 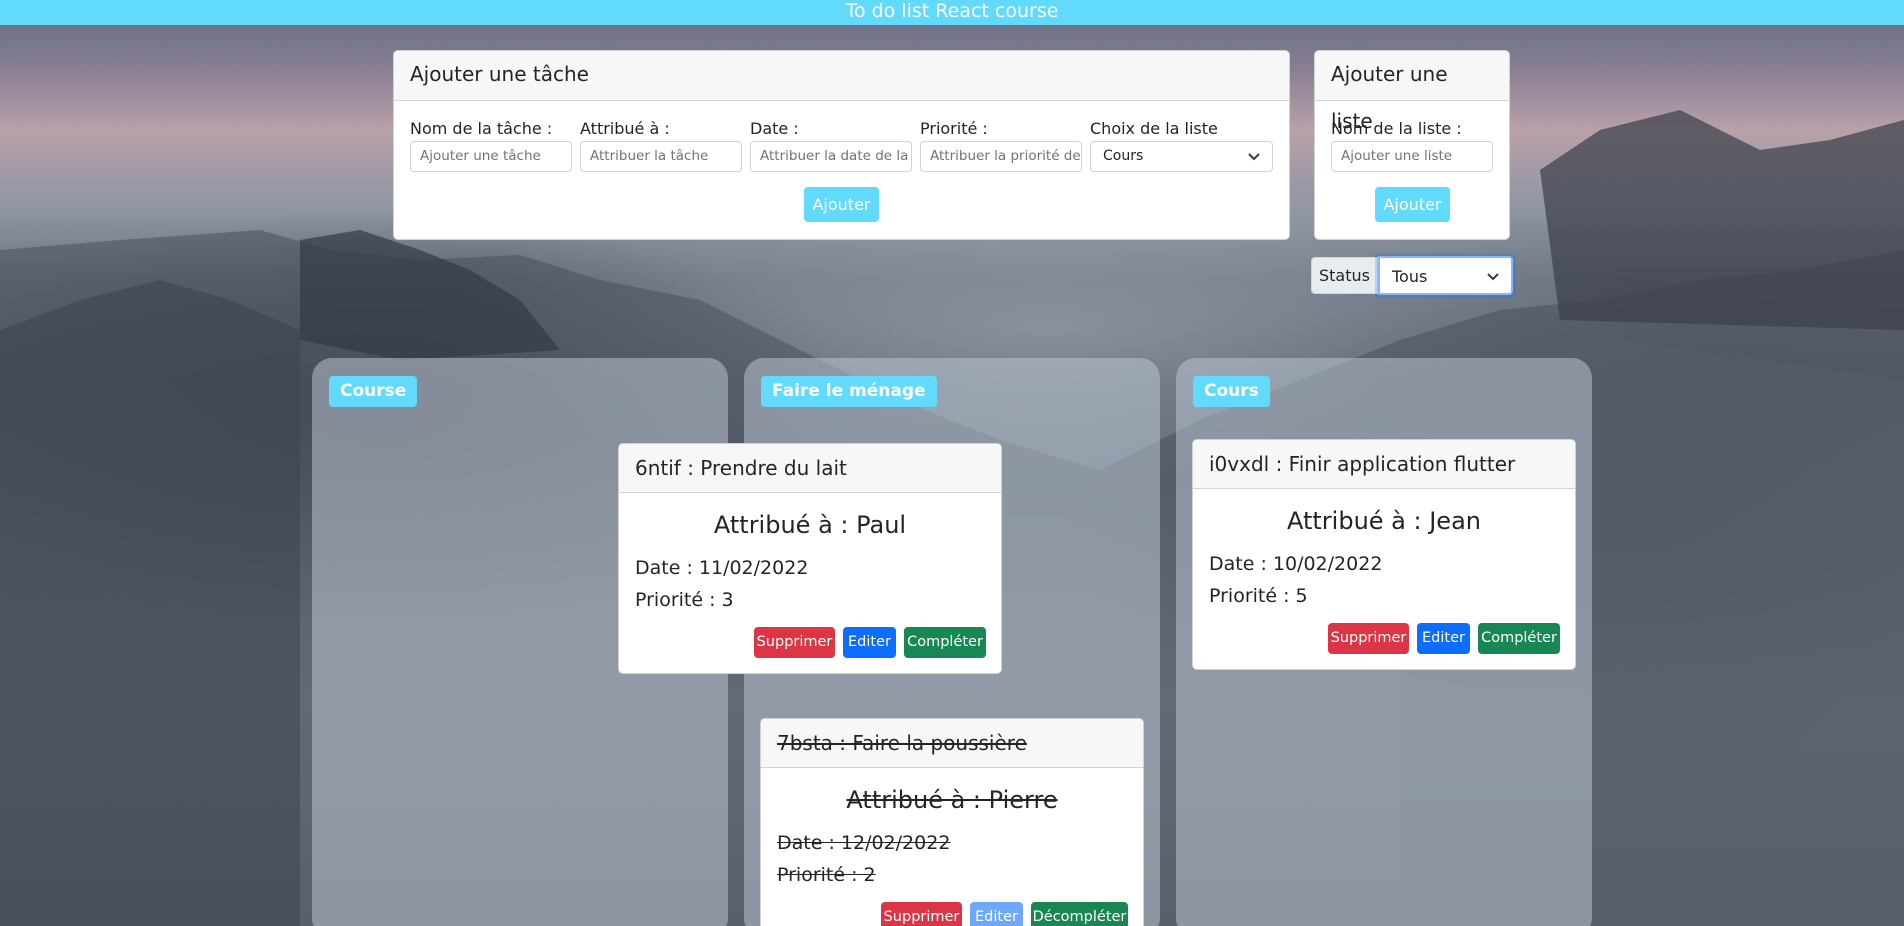 I want to click on list-badge-course: Course, so click(x=373, y=391).